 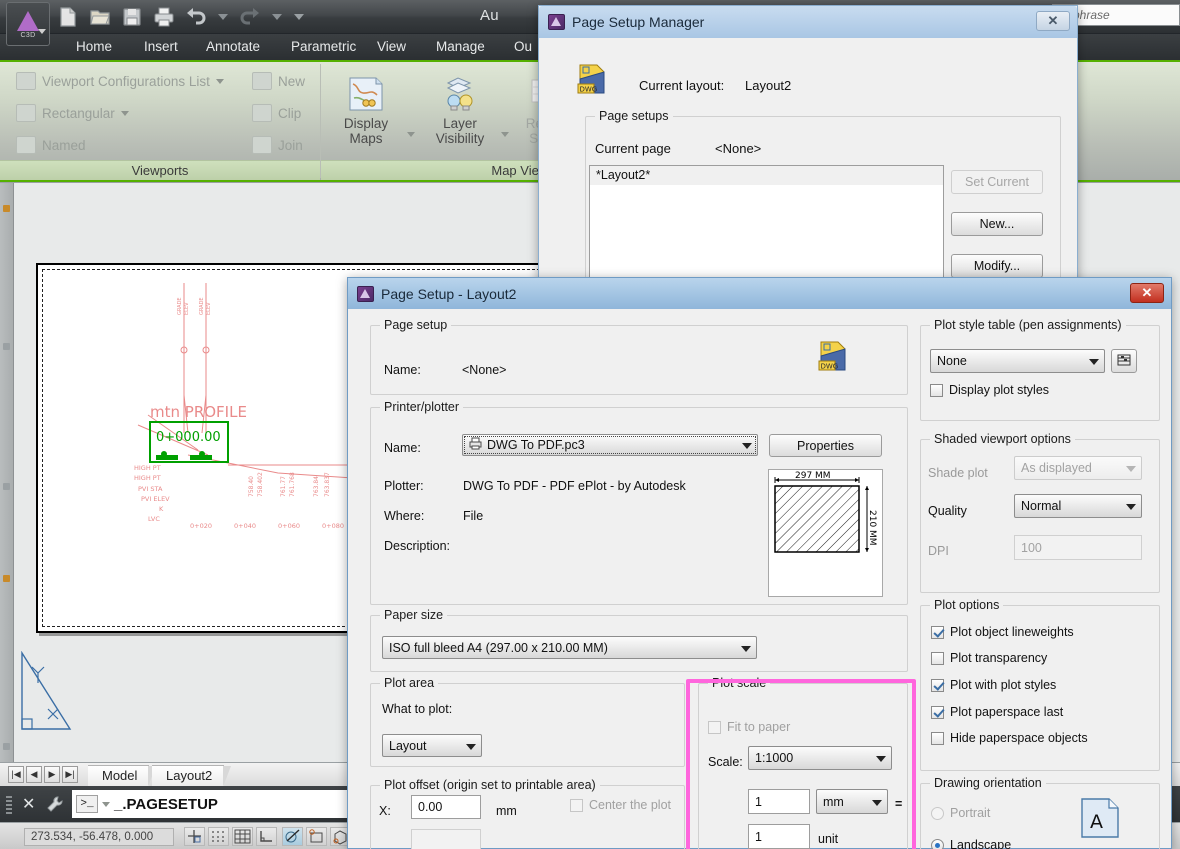 What do you see at coordinates (1124, 361) in the screenshot?
I see `plot-style-edit-button` at bounding box center [1124, 361].